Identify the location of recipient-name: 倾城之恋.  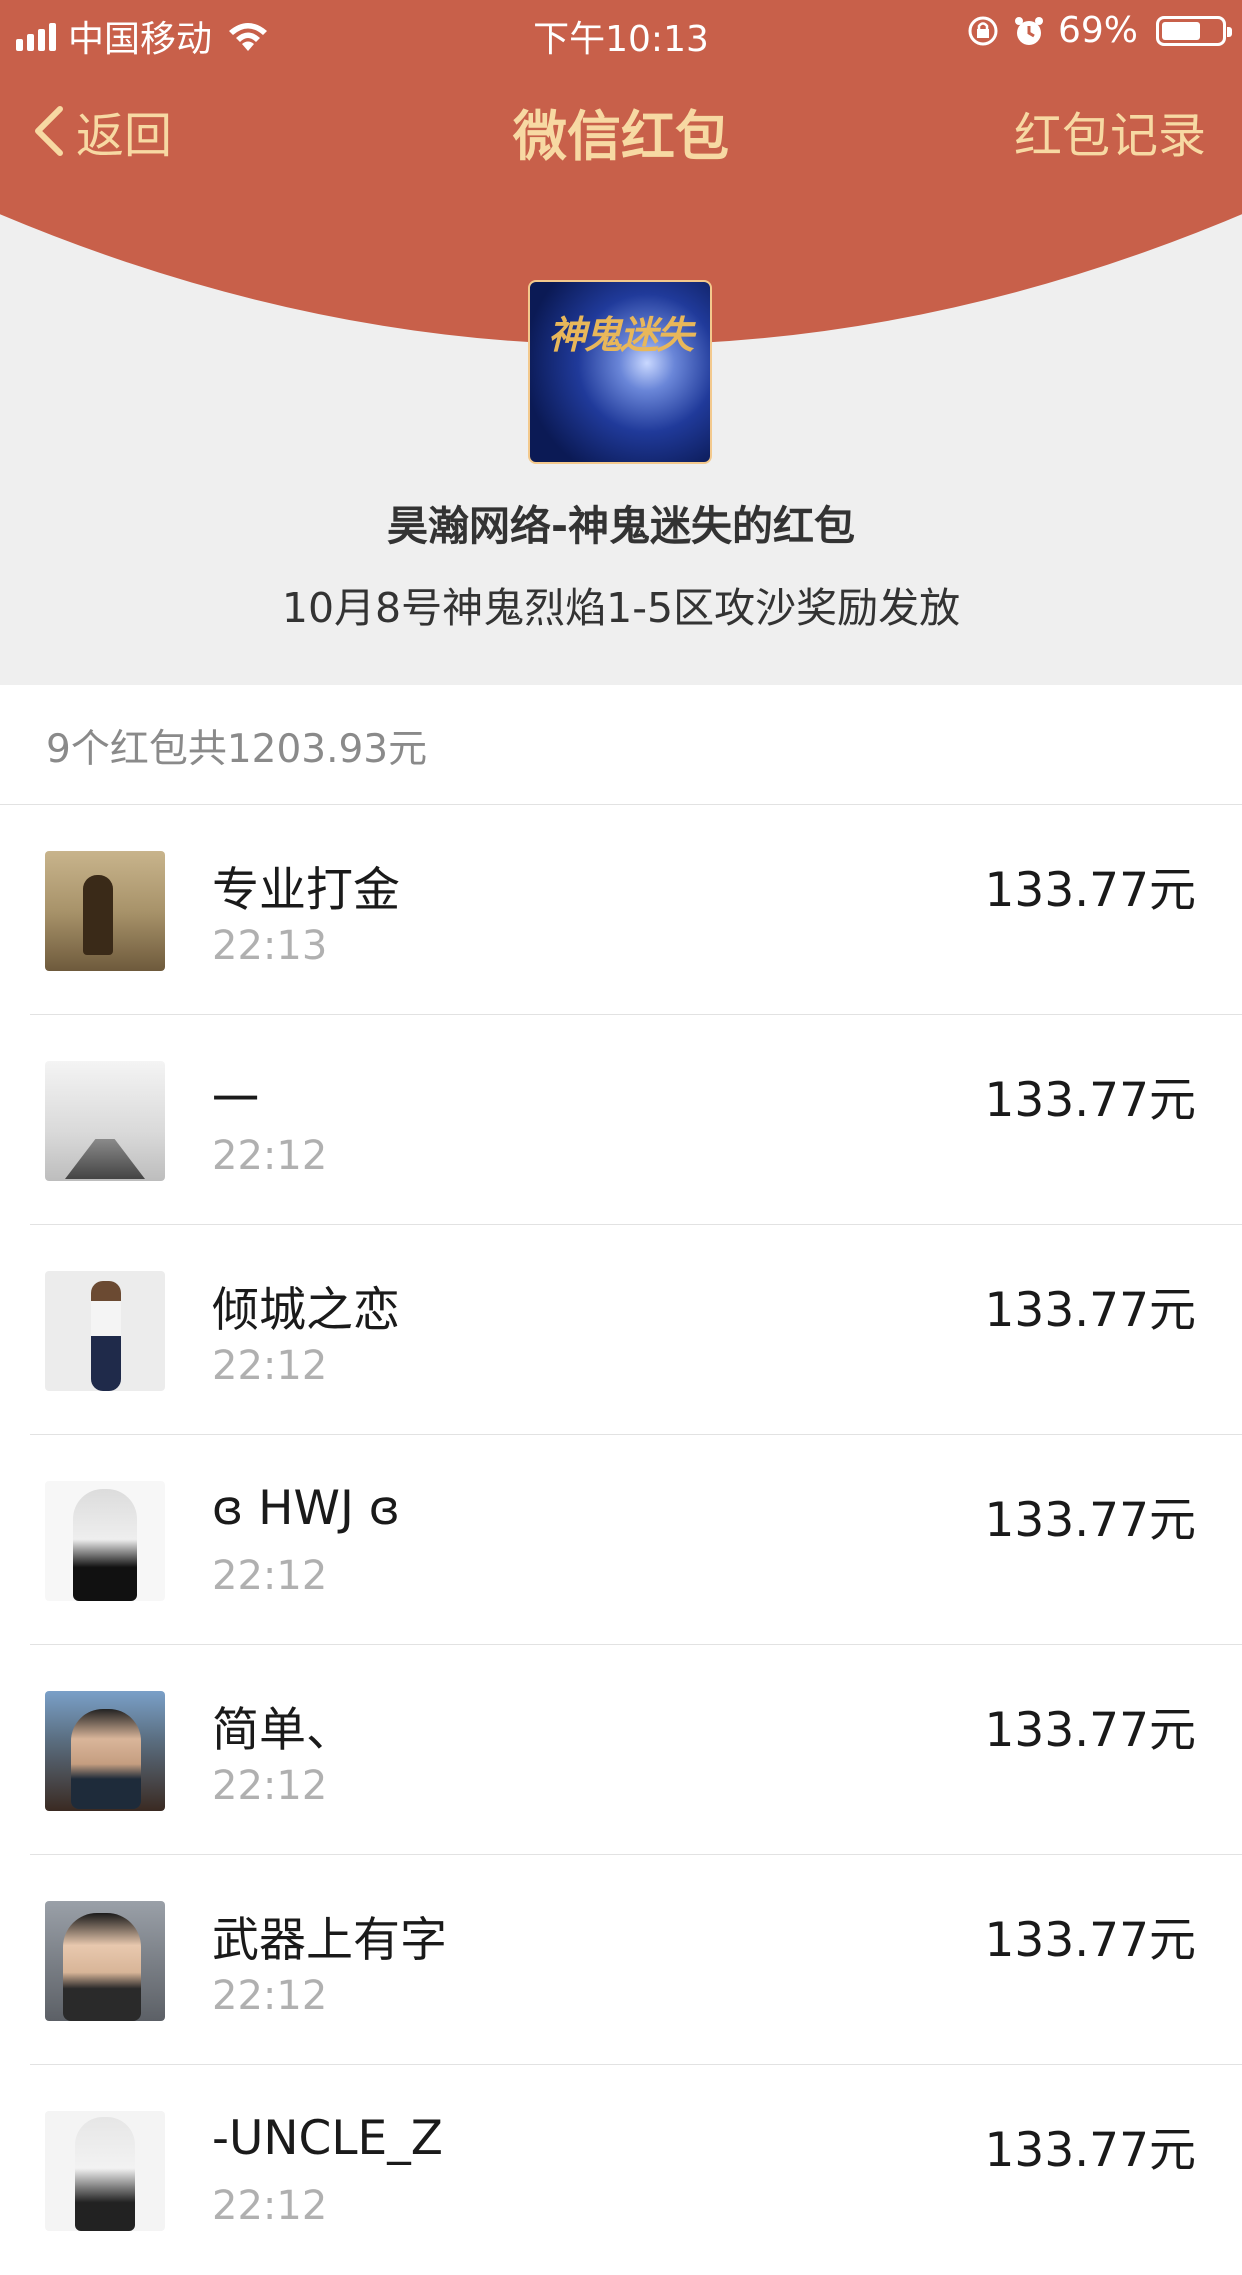
(306, 1310).